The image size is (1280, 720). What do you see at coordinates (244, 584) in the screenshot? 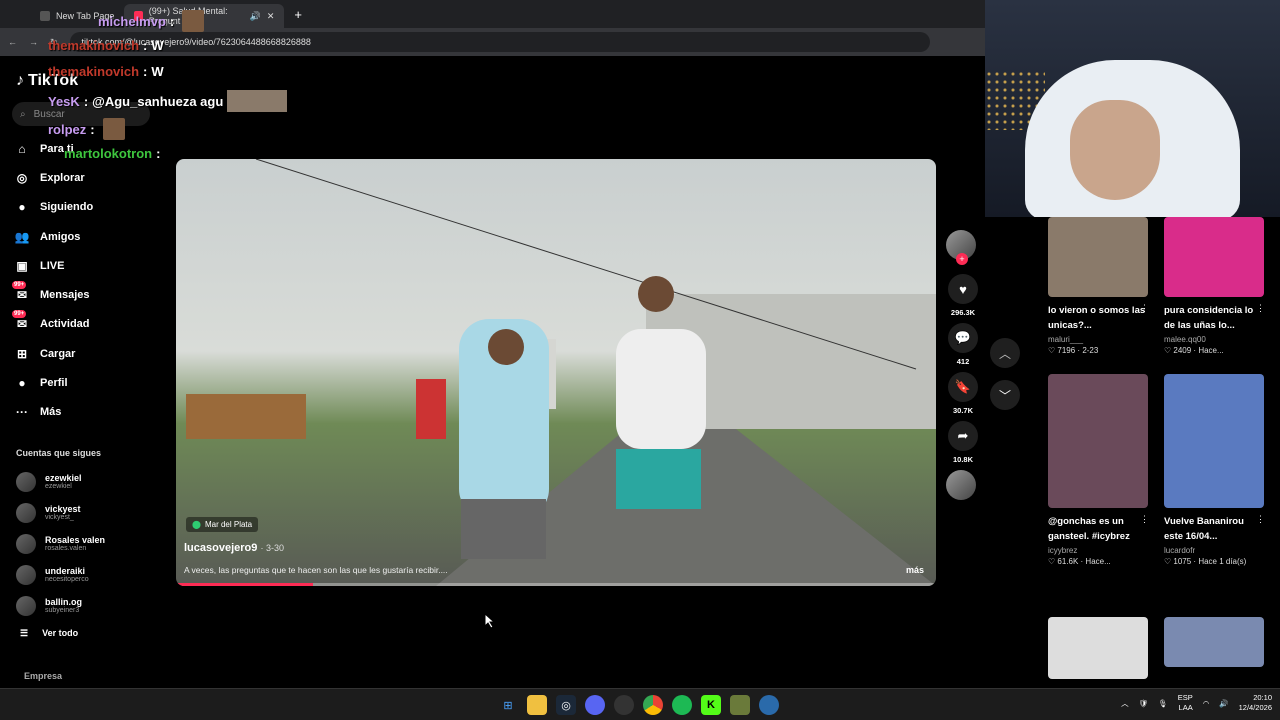
I see `video-progress-fill` at bounding box center [244, 584].